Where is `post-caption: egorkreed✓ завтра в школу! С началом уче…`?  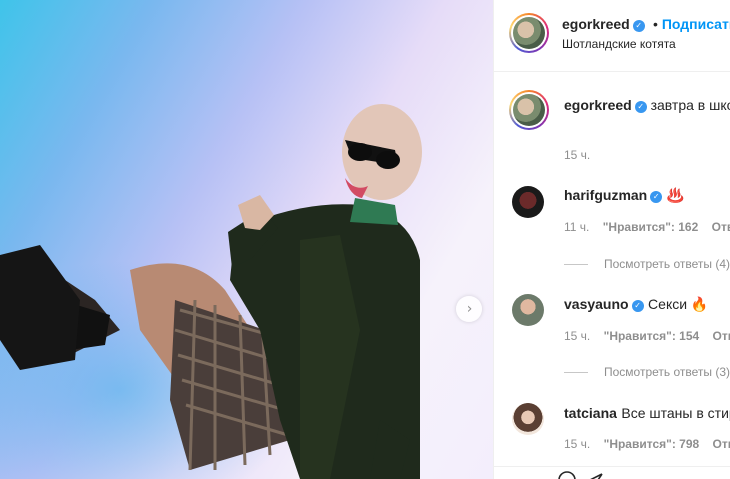
post-caption: egorkreed✓ завтра в школу! С началом уче… is located at coordinates (647, 105).